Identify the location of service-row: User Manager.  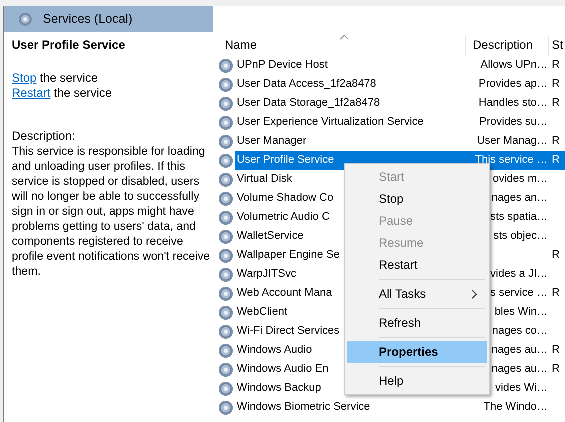
(271, 141).